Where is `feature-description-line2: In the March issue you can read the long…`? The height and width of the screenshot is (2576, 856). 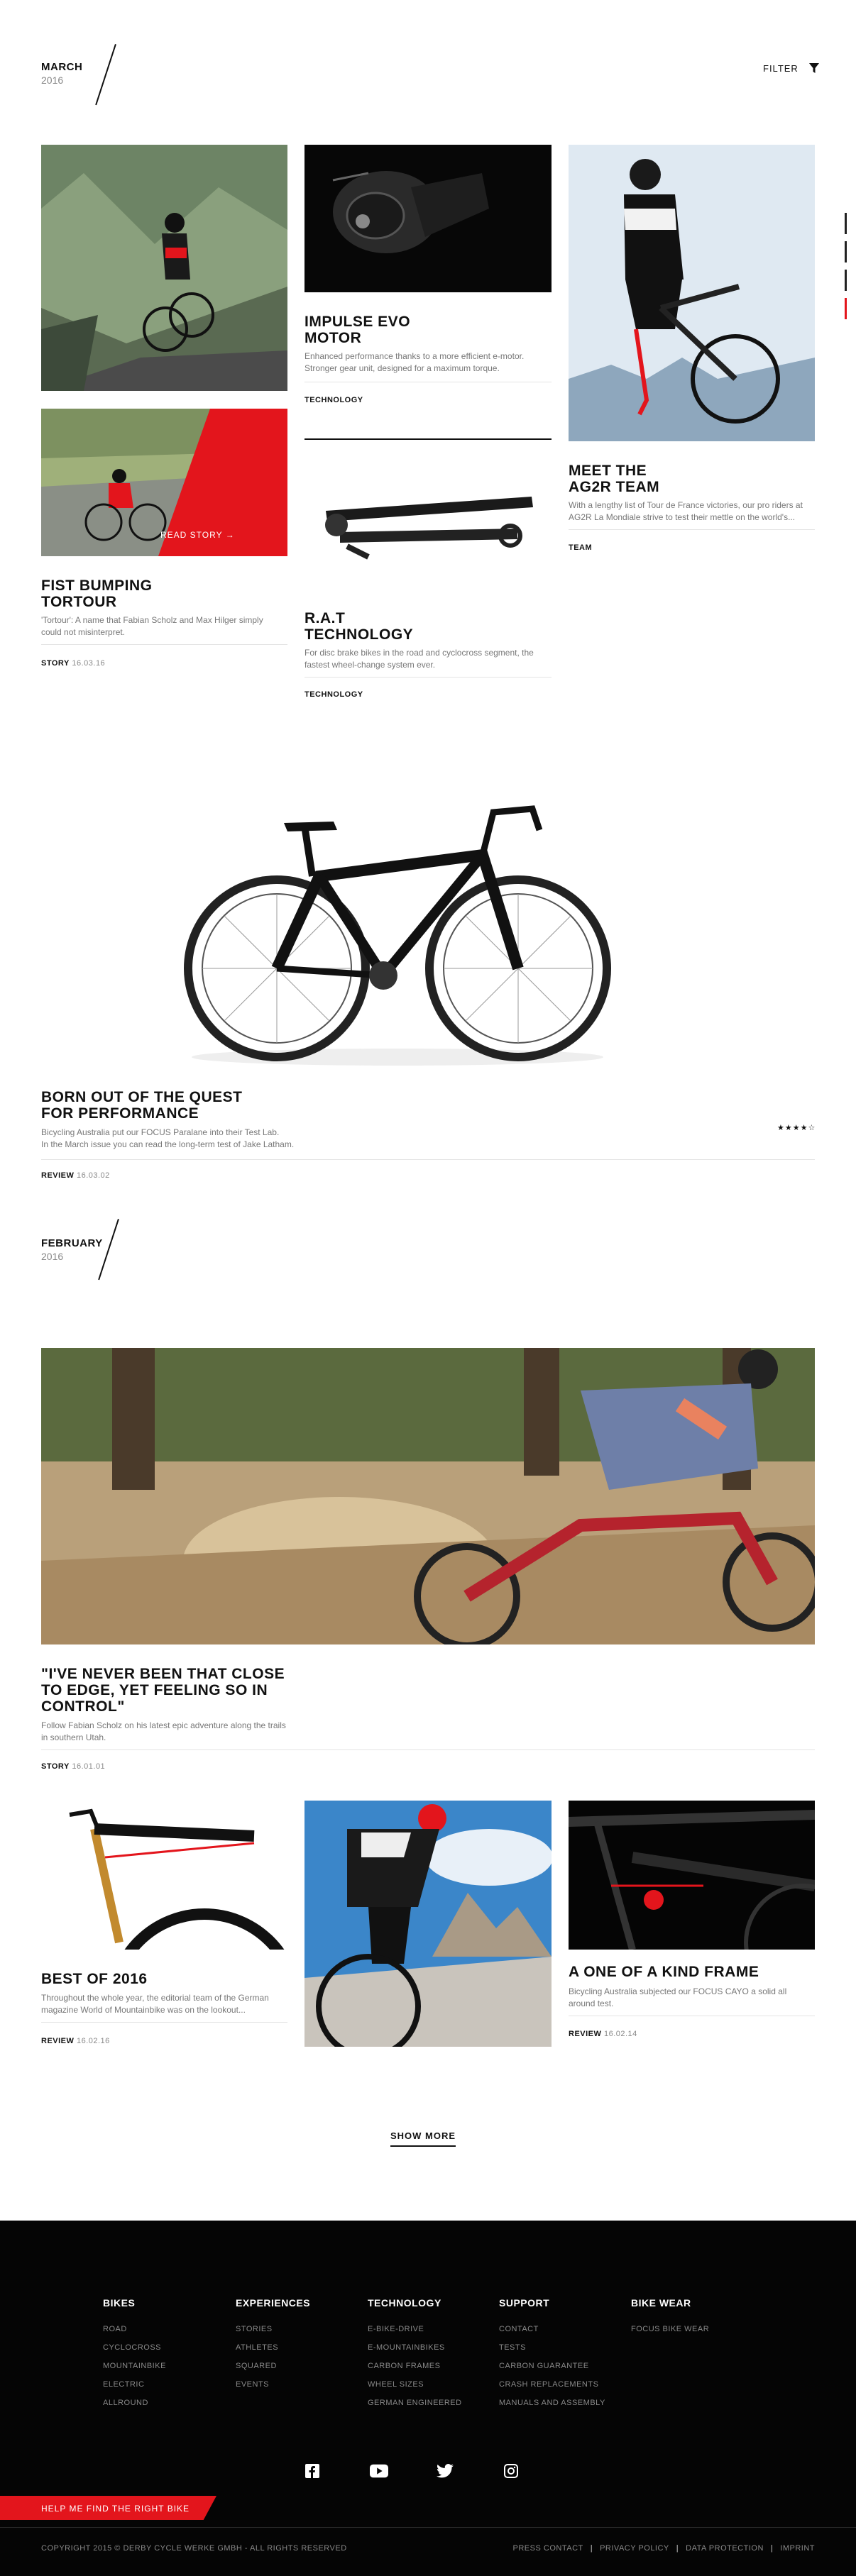 feature-description-line2: In the March issue you can read the long… is located at coordinates (168, 1144).